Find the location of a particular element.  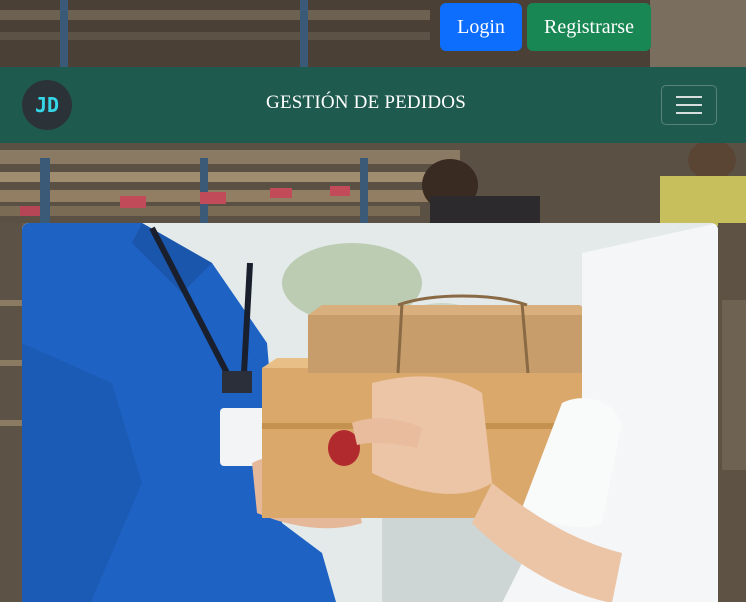

login-button: Login is located at coordinates (481, 27).